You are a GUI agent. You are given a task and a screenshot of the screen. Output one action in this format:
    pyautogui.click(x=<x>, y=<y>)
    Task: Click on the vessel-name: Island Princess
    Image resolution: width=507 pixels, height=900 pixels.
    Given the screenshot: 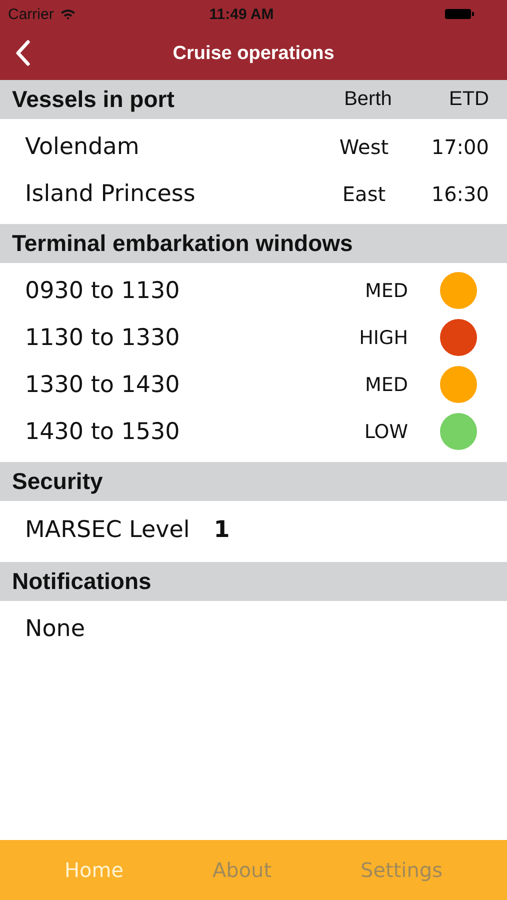 What is the action you would take?
    pyautogui.click(x=110, y=193)
    